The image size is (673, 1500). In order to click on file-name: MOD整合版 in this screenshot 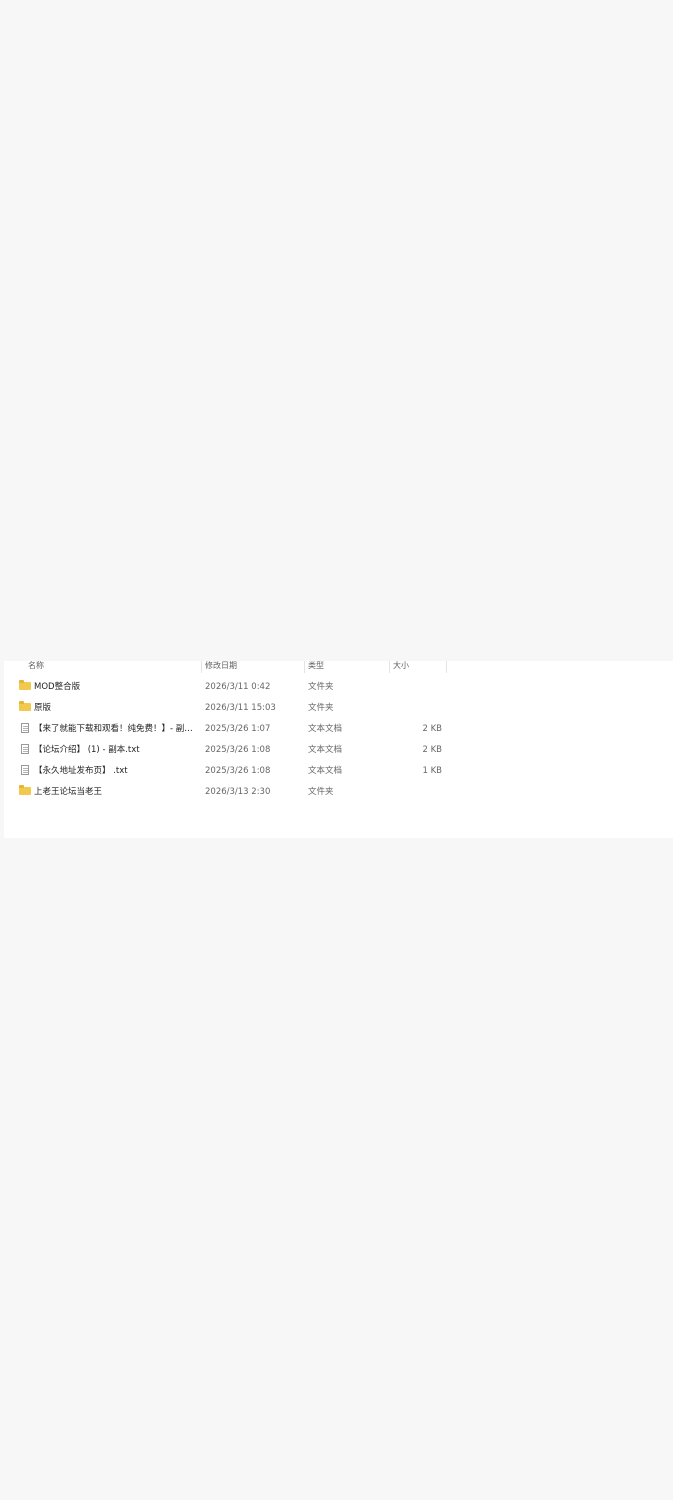, I will do `click(57, 687)`.